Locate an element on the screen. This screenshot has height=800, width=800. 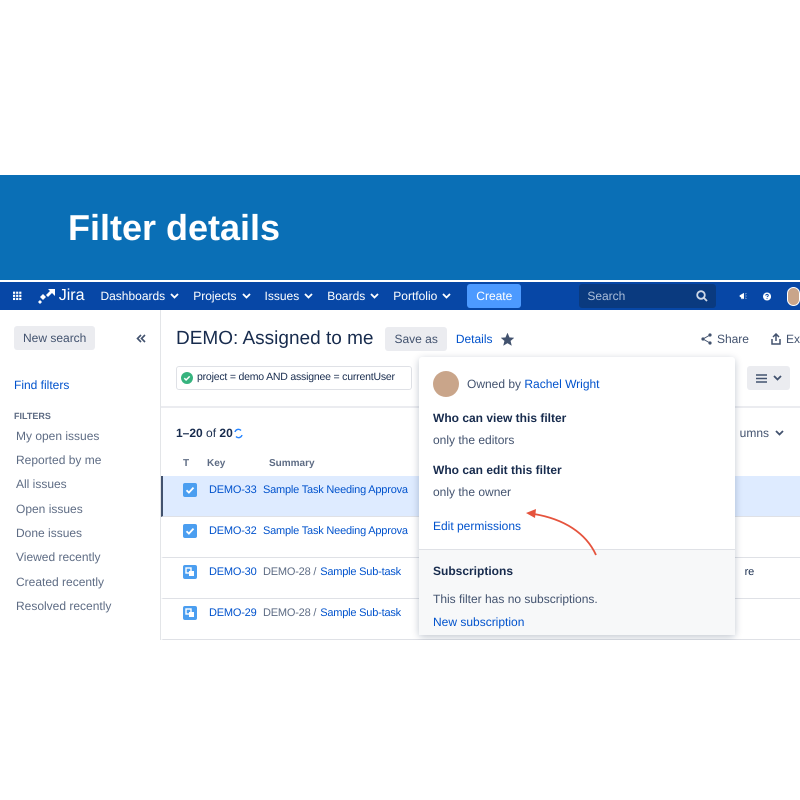
section-heading: Who can view this filter is located at coordinates (500, 418).